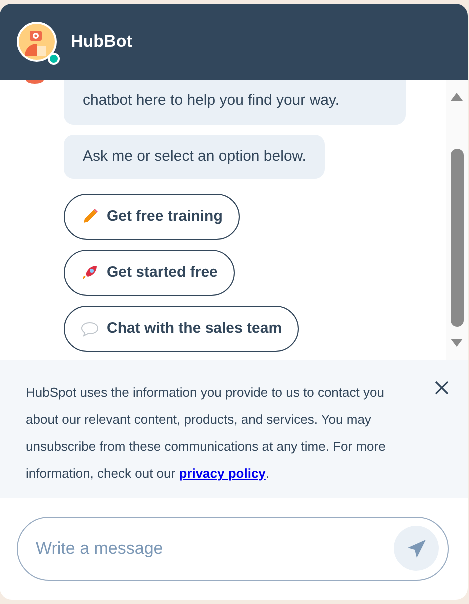 The height and width of the screenshot is (604, 469). Describe the element at coordinates (182, 329) in the screenshot. I see `option-button: Chat with the sales team` at that location.